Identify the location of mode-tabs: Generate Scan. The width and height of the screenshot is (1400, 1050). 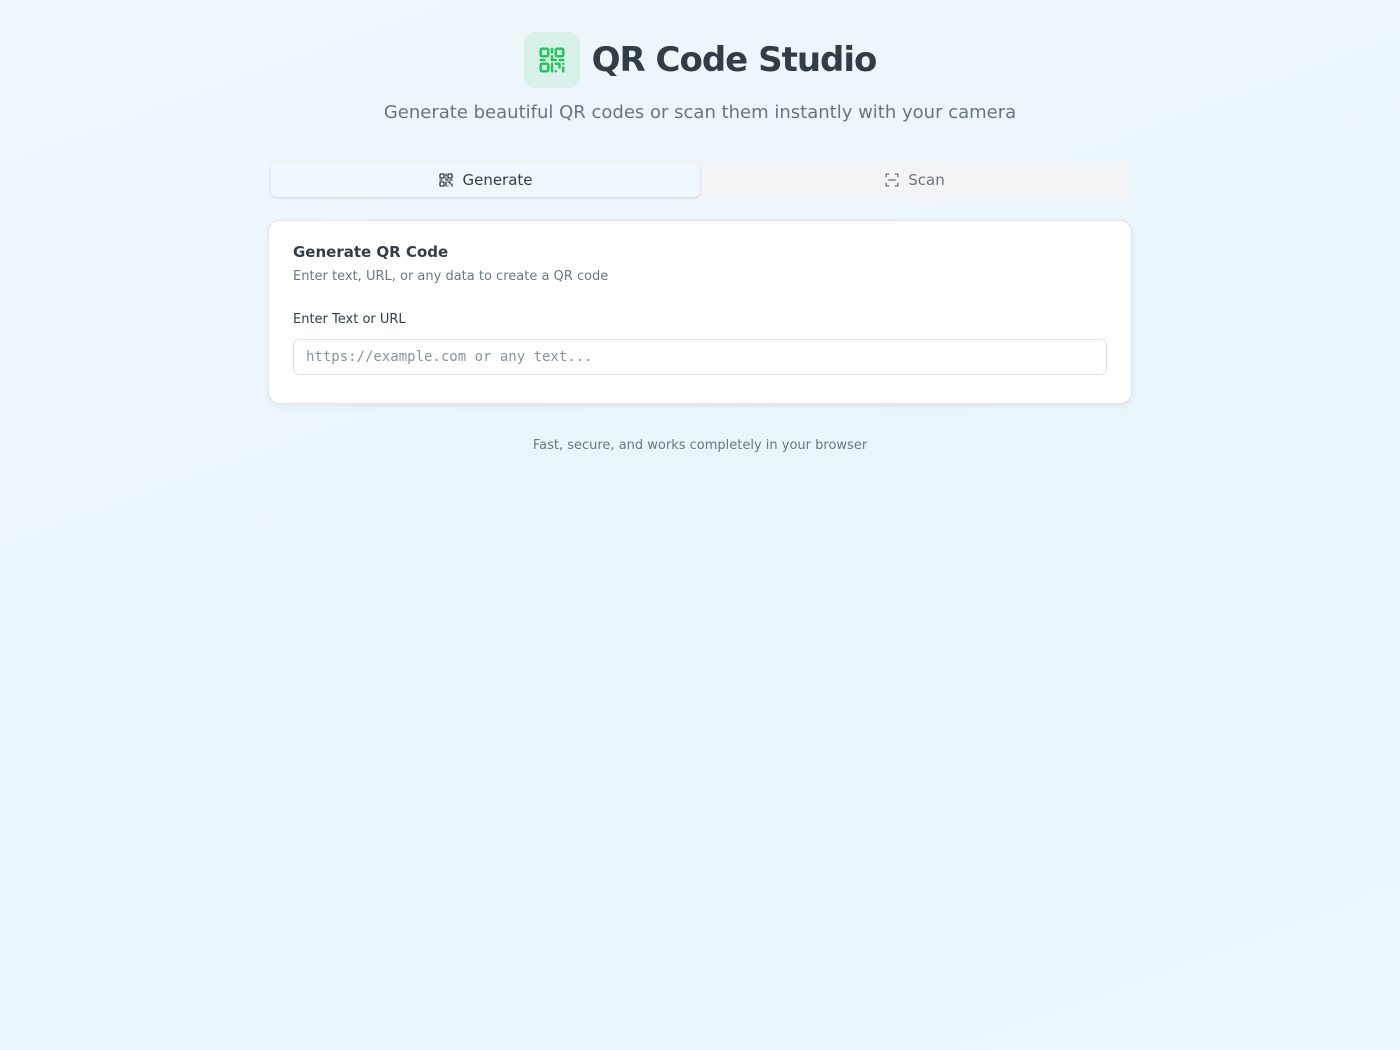
(700, 180).